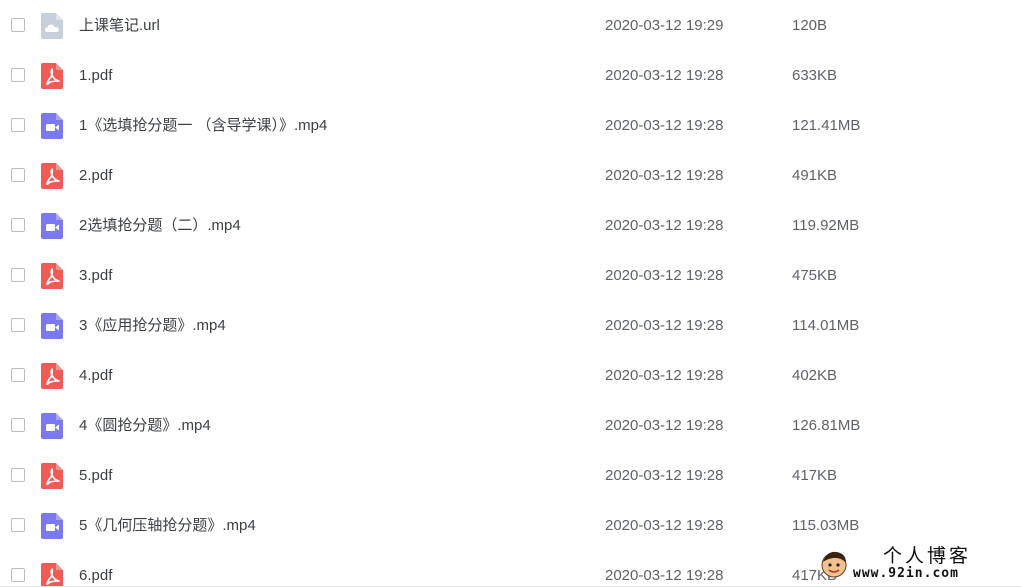  What do you see at coordinates (810, 25) in the screenshot?
I see `file-size: 120B` at bounding box center [810, 25].